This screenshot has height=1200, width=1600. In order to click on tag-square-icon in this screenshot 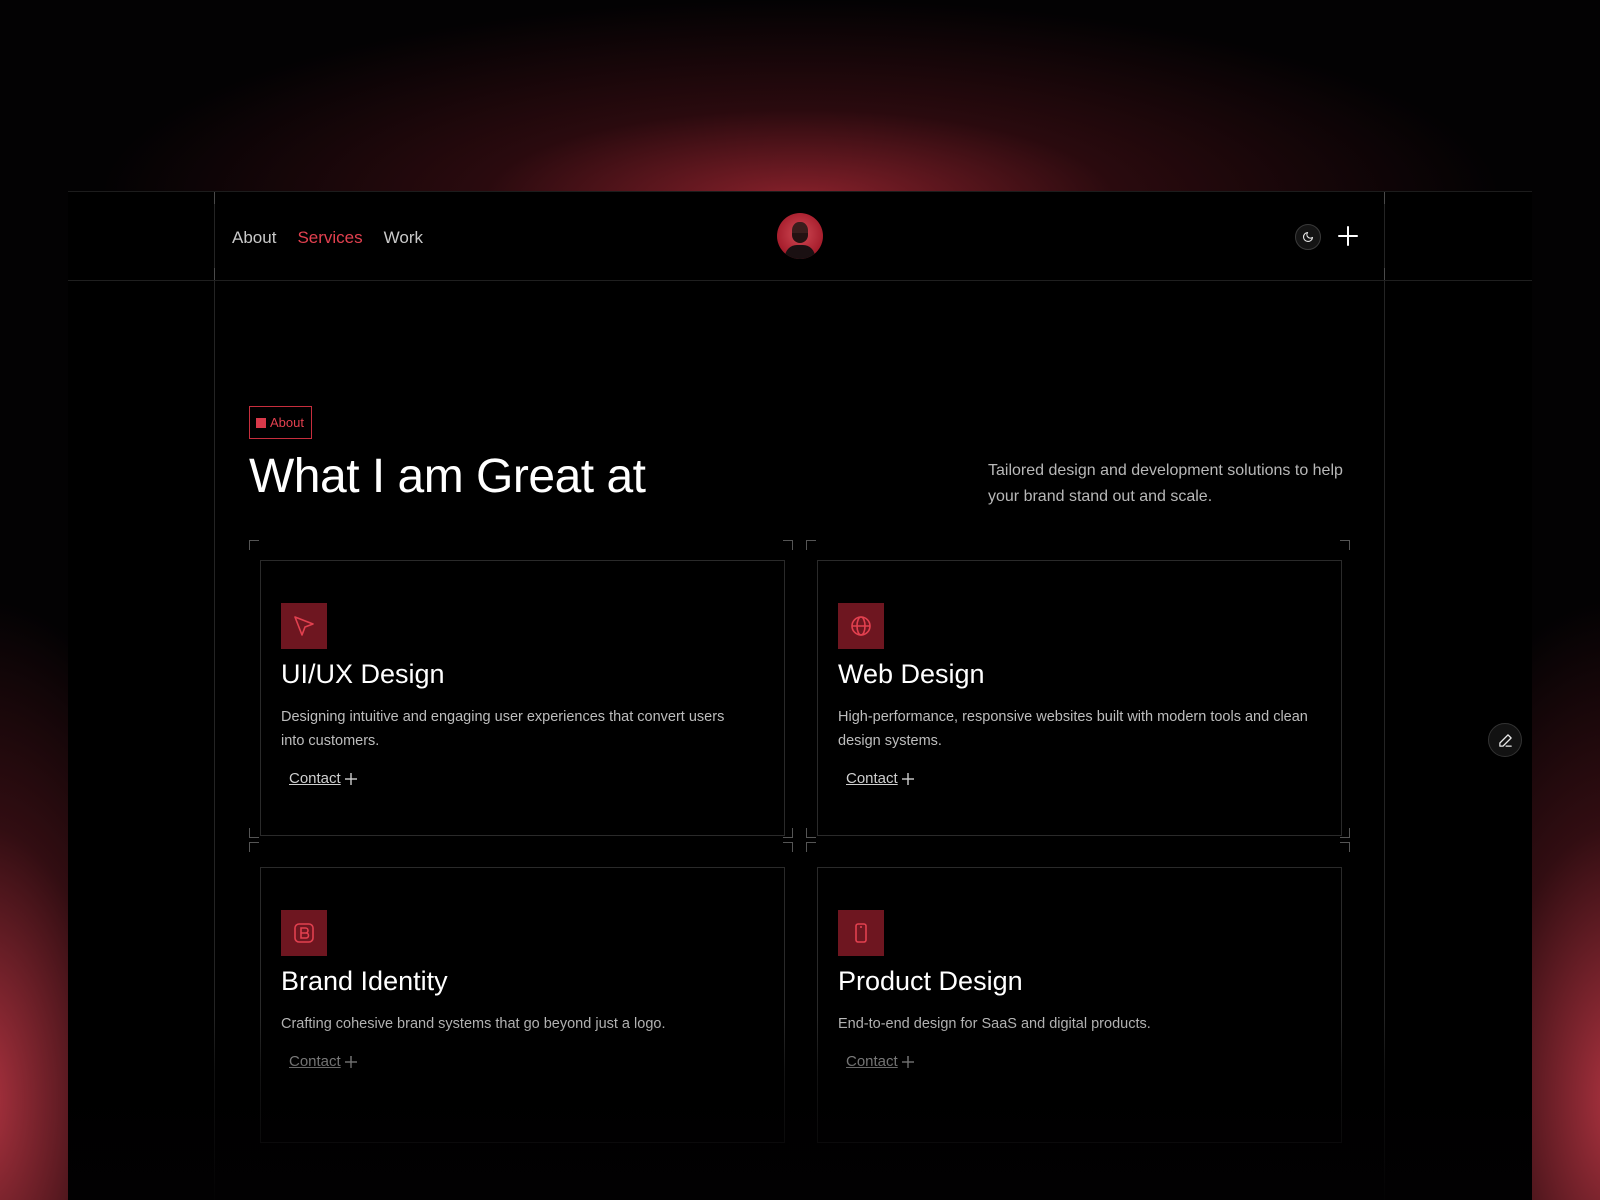, I will do `click(261, 422)`.